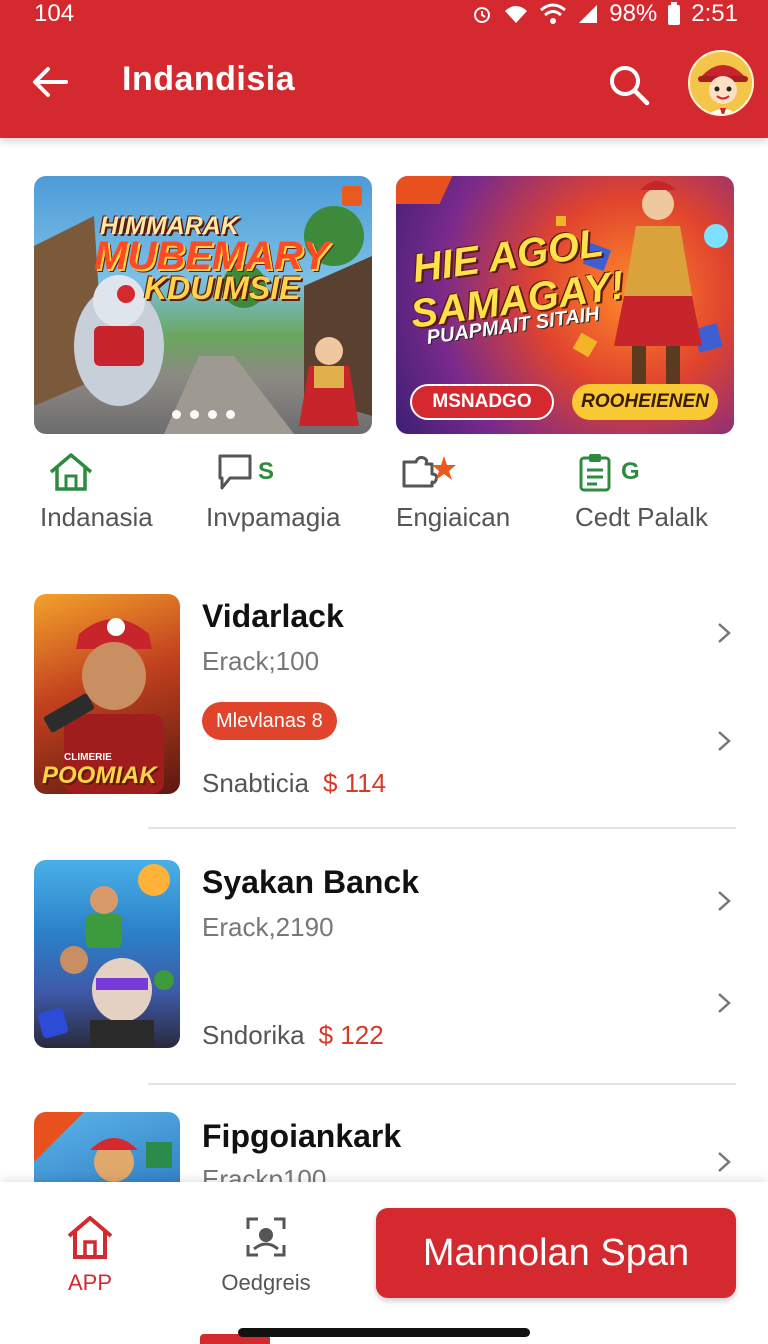  What do you see at coordinates (645, 402) in the screenshot?
I see `banner-2-yellow-button: ROOHEIENEN` at bounding box center [645, 402].